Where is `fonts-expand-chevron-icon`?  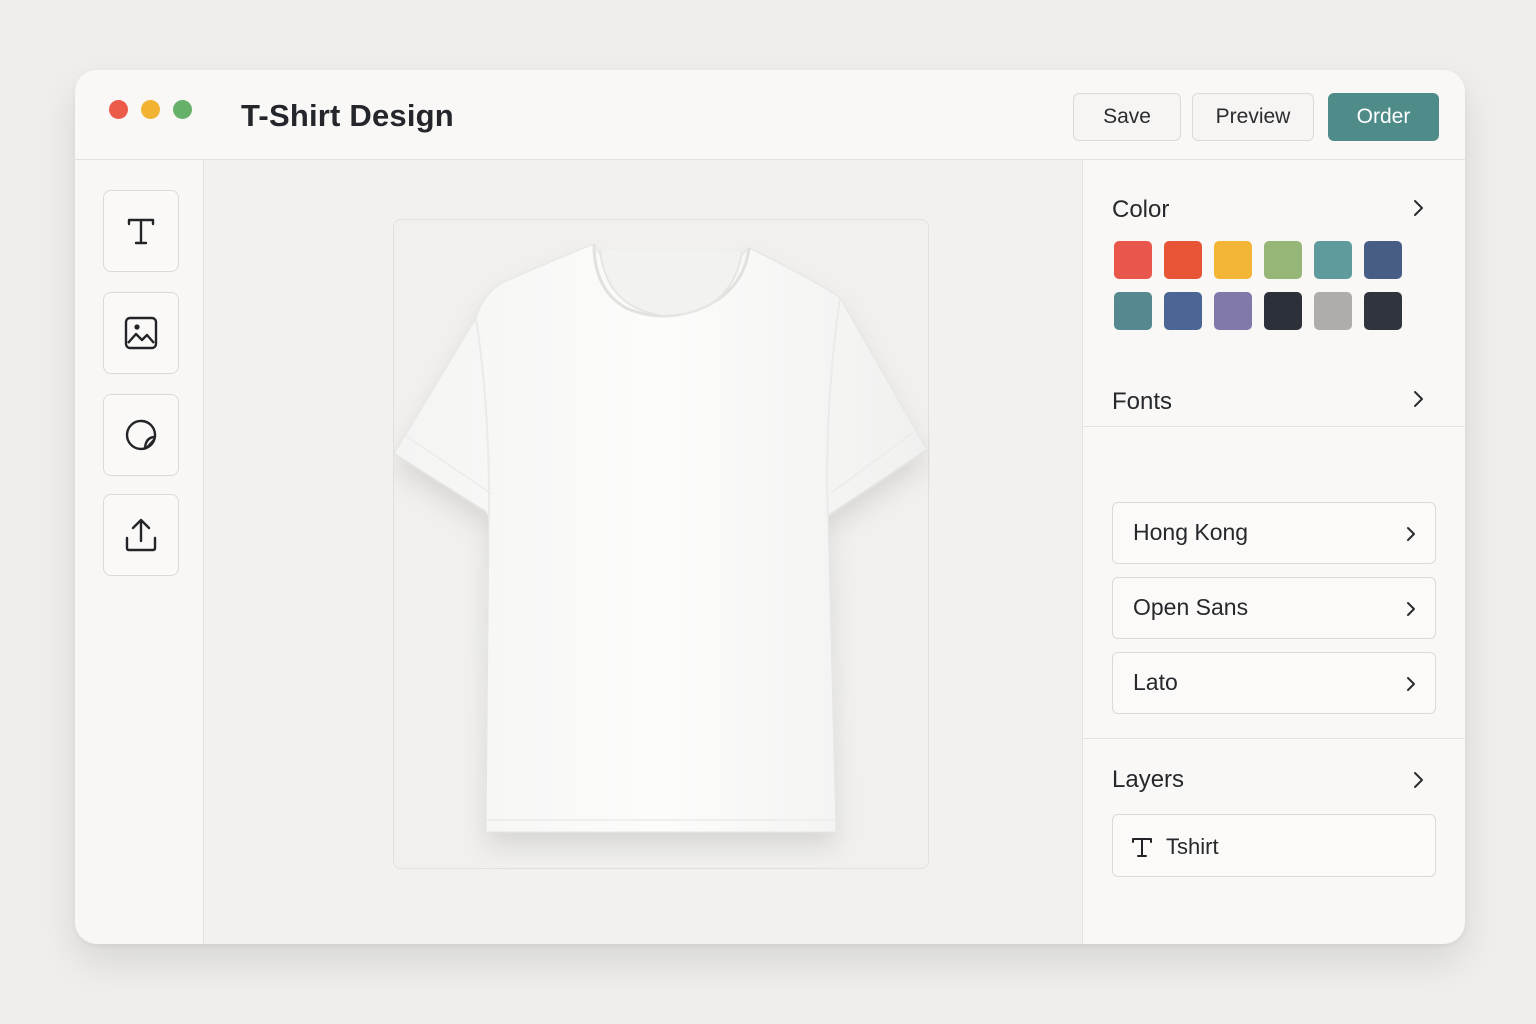
fonts-expand-chevron-icon is located at coordinates (1418, 399).